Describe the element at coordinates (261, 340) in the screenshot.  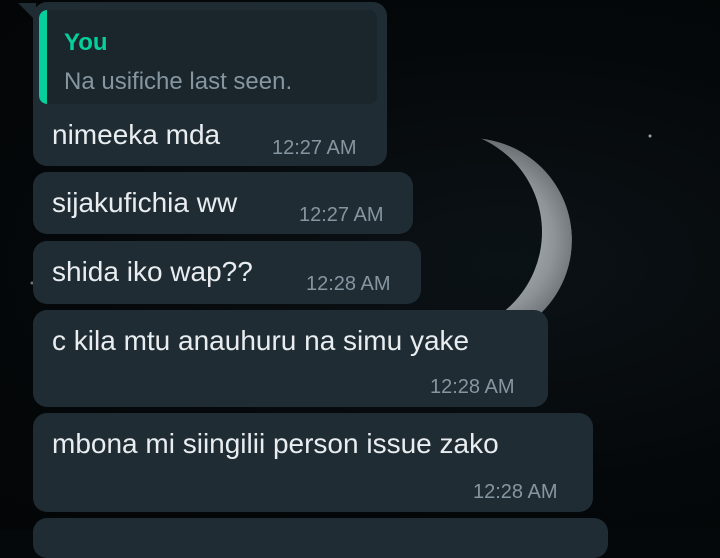
I see `message-text: c kila mtu anauhuru na simu yake` at that location.